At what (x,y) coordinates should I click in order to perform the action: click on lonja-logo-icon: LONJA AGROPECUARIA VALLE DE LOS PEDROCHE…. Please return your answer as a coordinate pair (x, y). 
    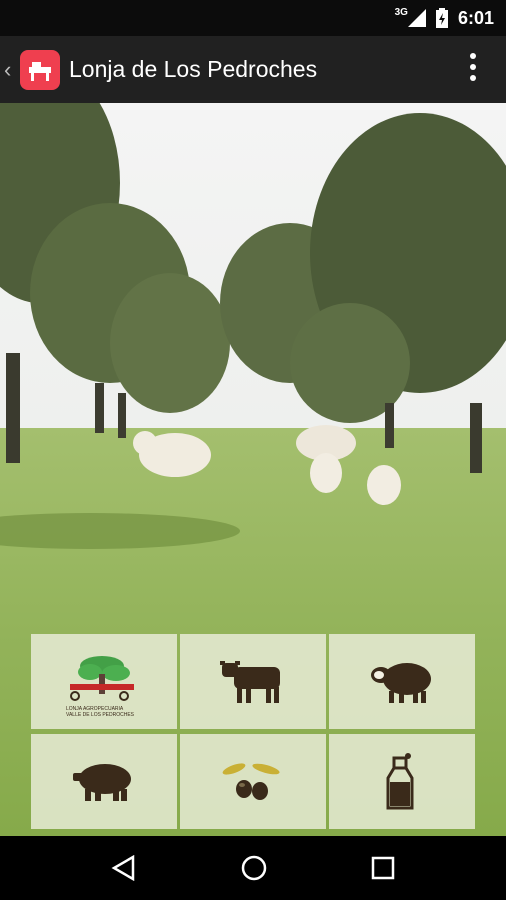
    Looking at the image, I should click on (100, 686).